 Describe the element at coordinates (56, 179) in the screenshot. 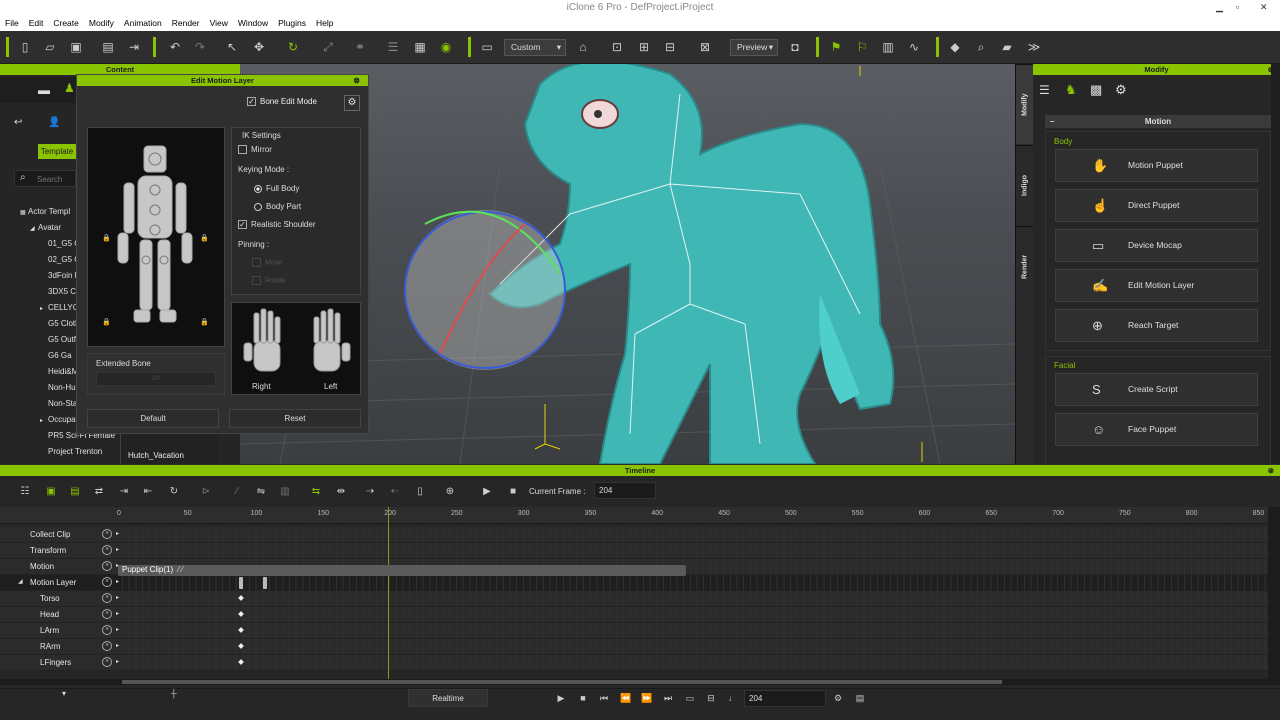

I see `search-input` at that location.